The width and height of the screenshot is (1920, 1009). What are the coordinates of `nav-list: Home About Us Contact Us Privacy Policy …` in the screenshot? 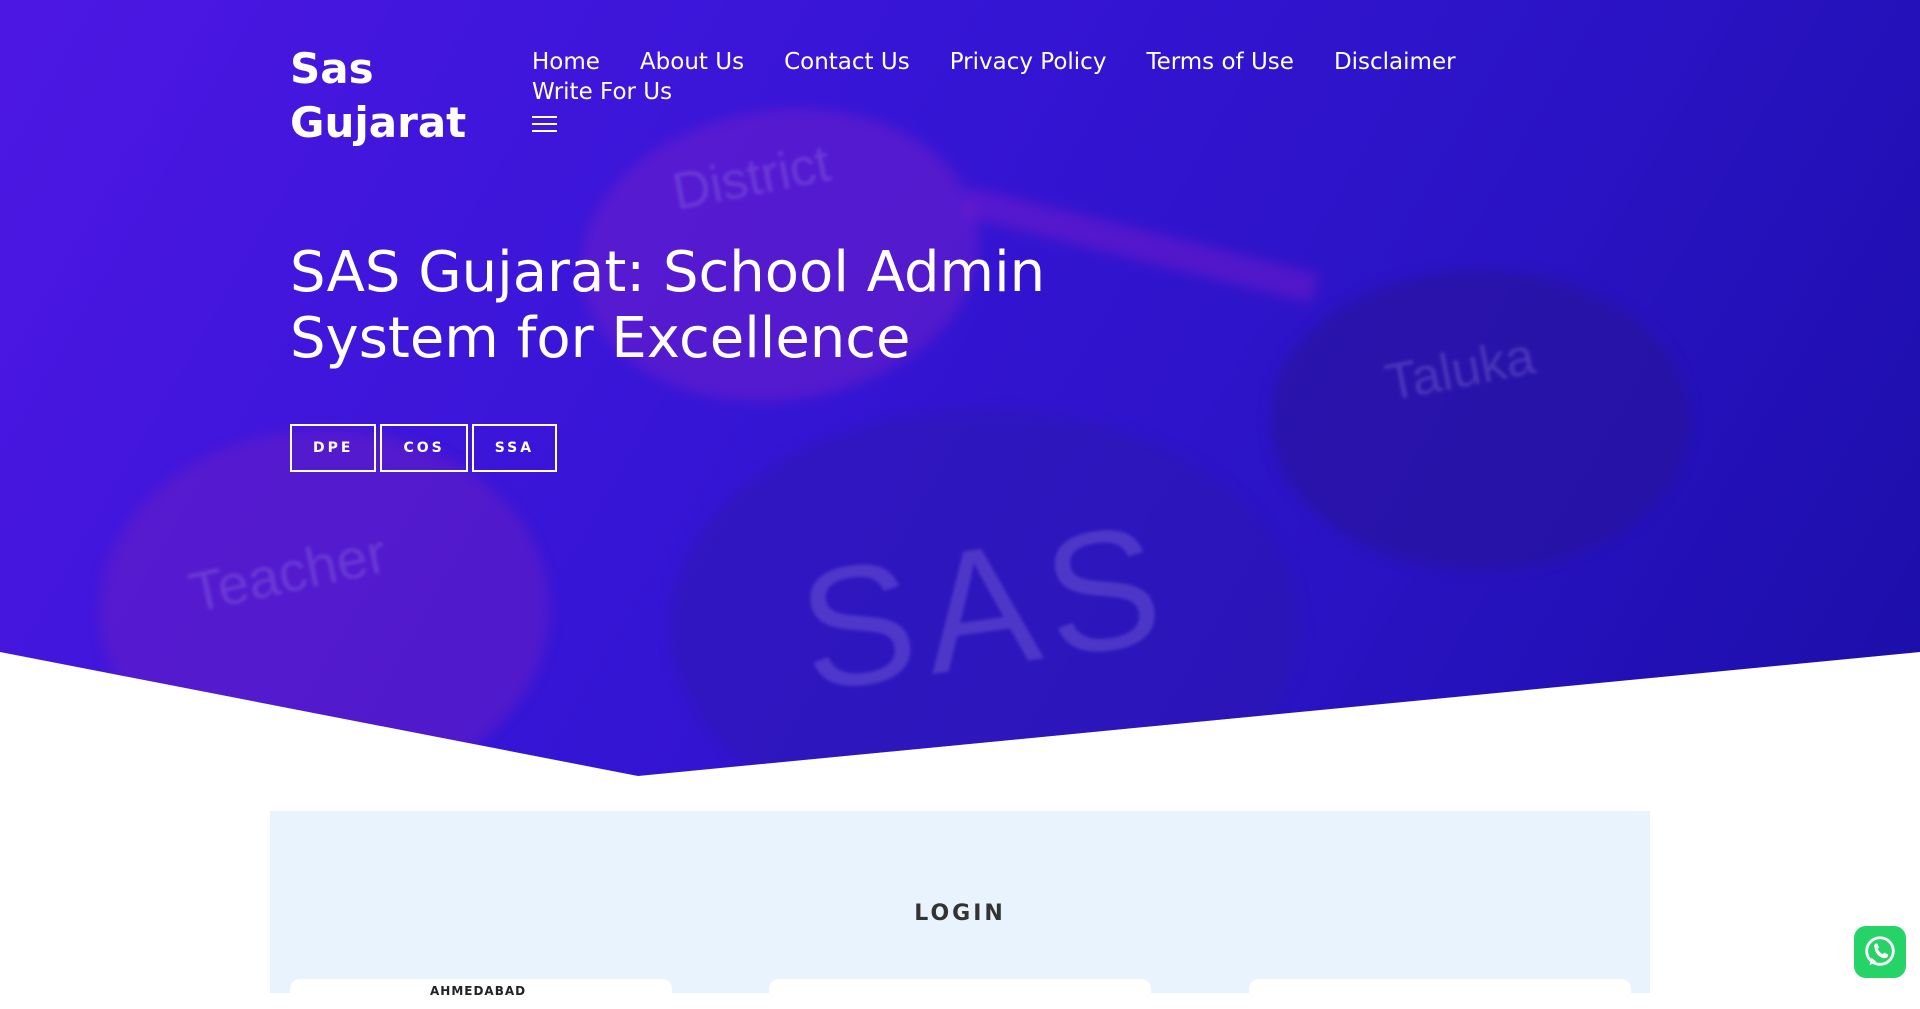 It's located at (1012, 77).